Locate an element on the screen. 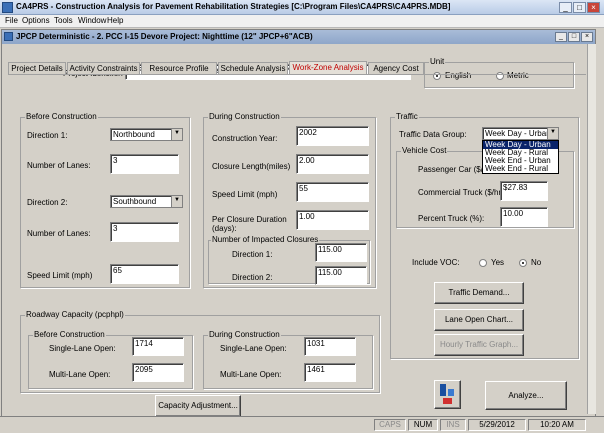 The width and height of the screenshot is (604, 433). traffic-data-group-label: Traffic Data Group: is located at coordinates (433, 134).